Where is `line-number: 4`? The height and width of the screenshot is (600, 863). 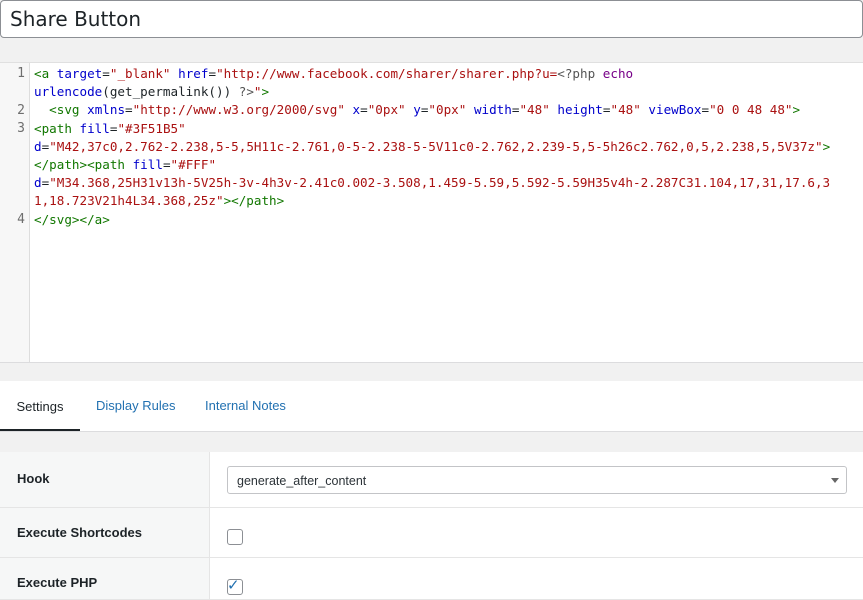
line-number: 4 is located at coordinates (21, 219).